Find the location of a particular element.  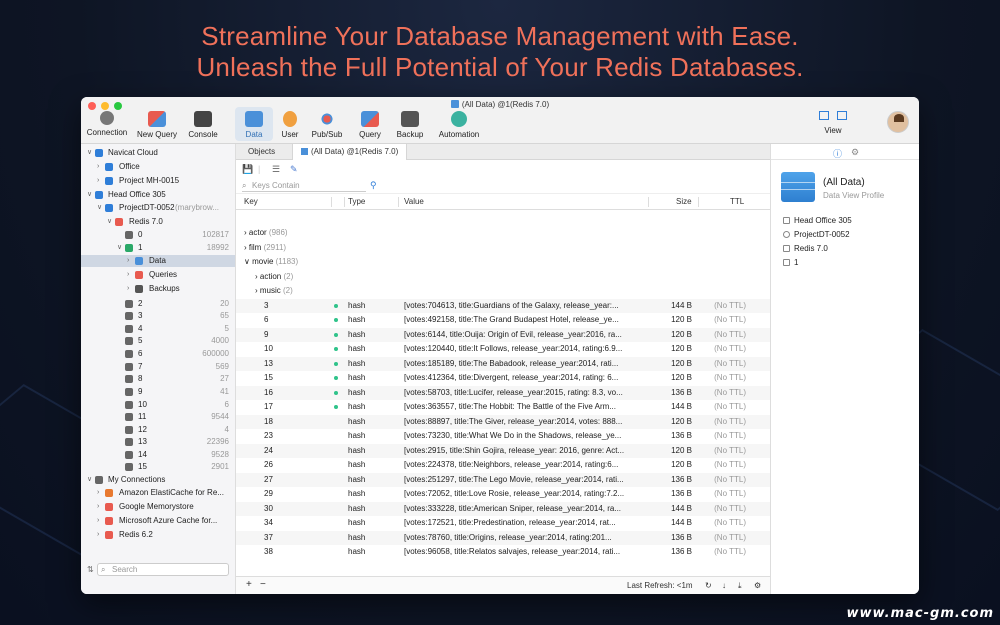

search-icon: ⚲ is located at coordinates (373, 185).